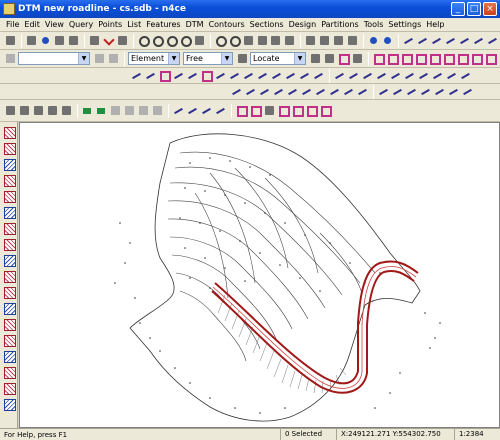  I want to click on spline-tool-icon, so click(220, 75).